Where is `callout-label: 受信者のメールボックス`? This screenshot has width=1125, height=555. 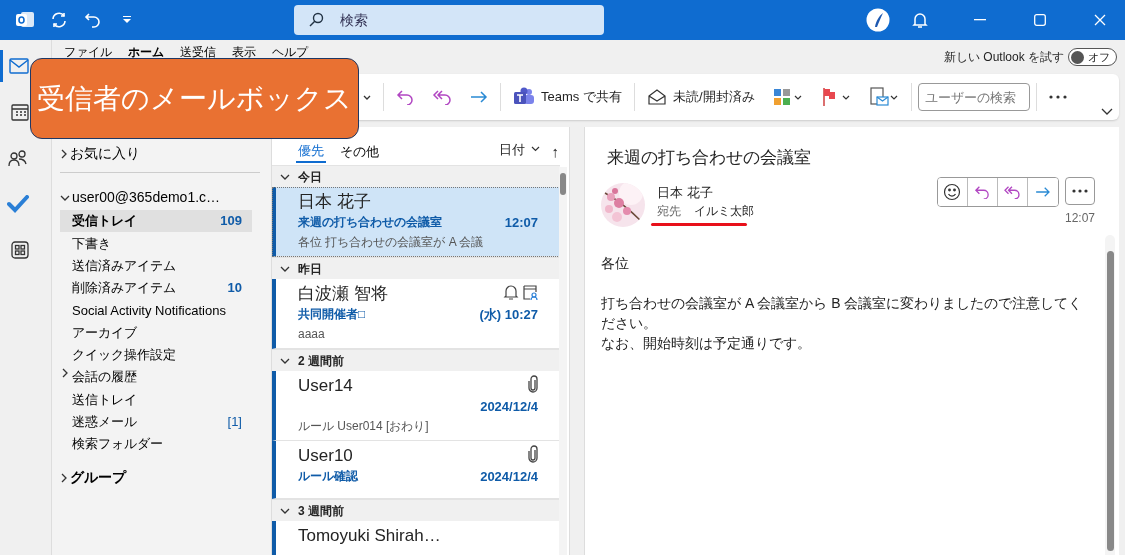
callout-label: 受信者のメールボックス is located at coordinates (194, 98).